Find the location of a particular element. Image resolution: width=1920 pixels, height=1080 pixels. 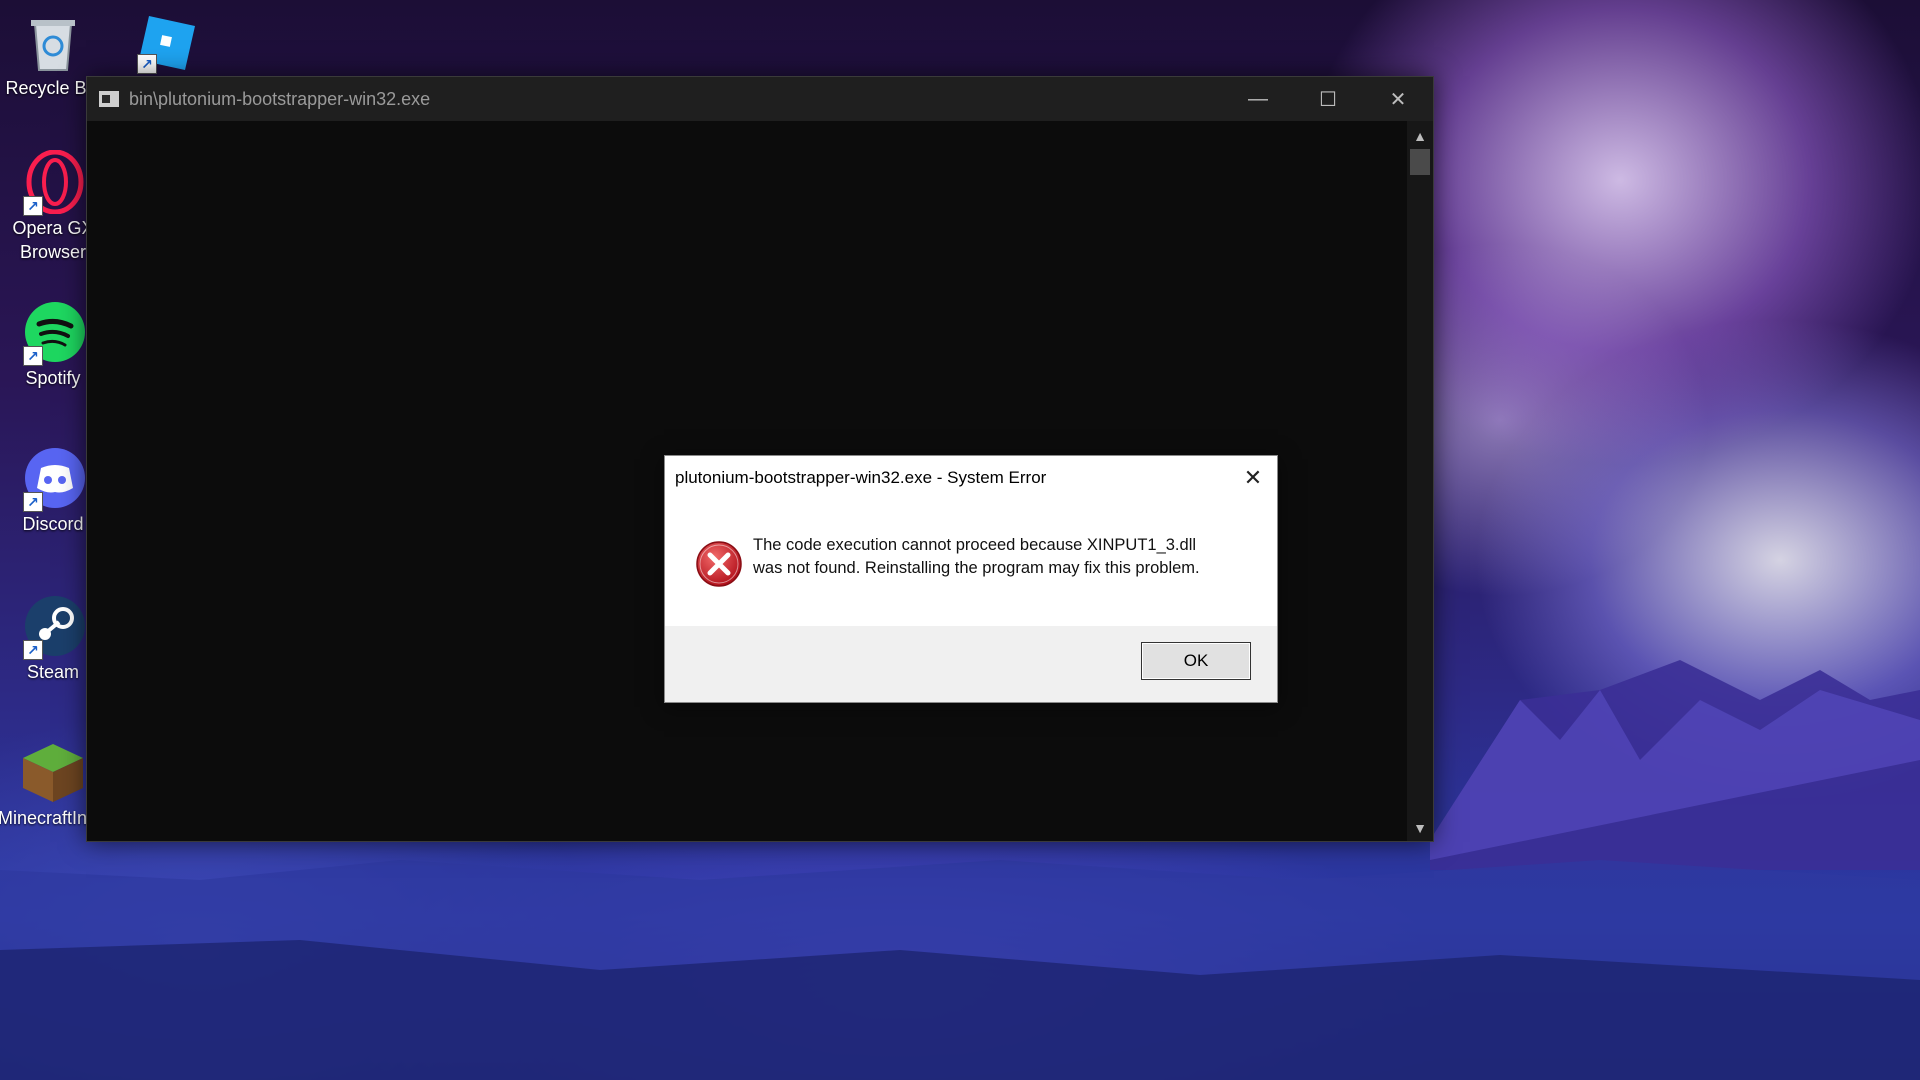

spotify-icon: ↗ is located at coordinates (53, 333).